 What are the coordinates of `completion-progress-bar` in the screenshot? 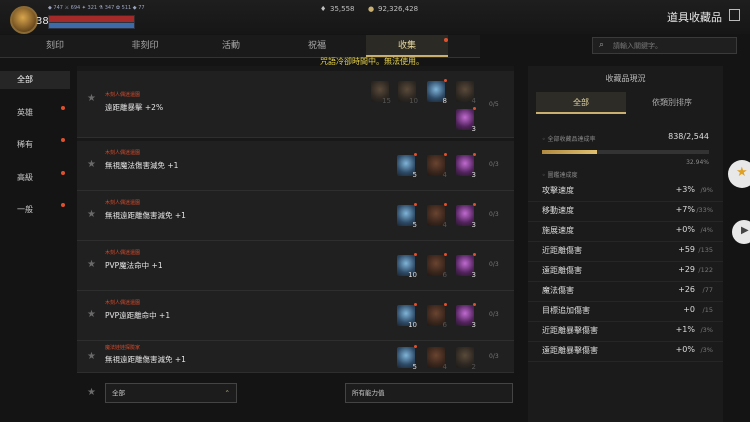 It's located at (625, 152).